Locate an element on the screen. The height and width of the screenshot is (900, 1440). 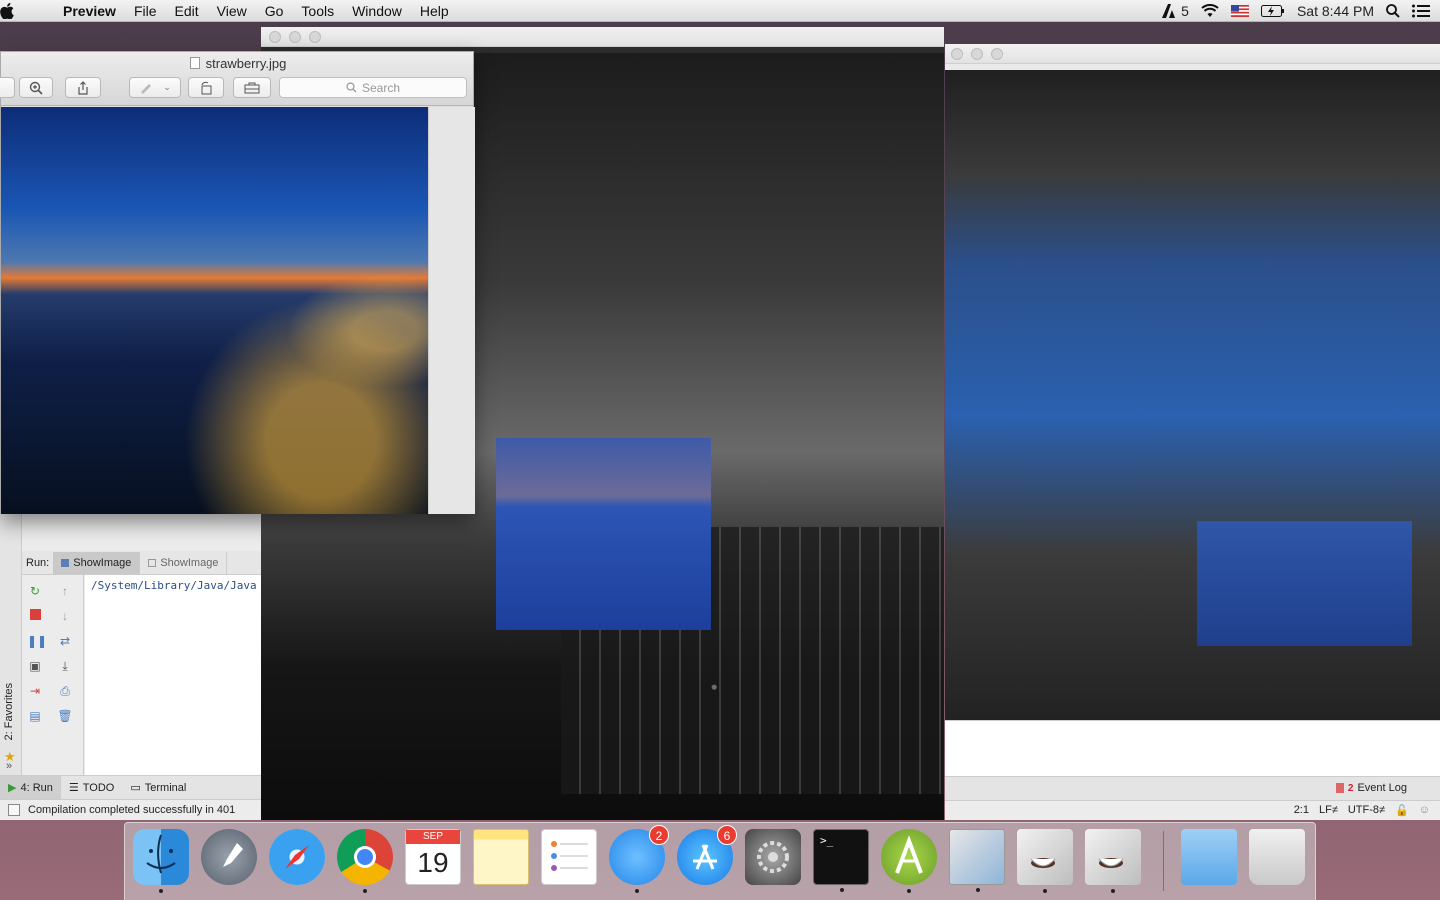
todo-tool-tab: ☰ TODO is located at coordinates (91, 788).